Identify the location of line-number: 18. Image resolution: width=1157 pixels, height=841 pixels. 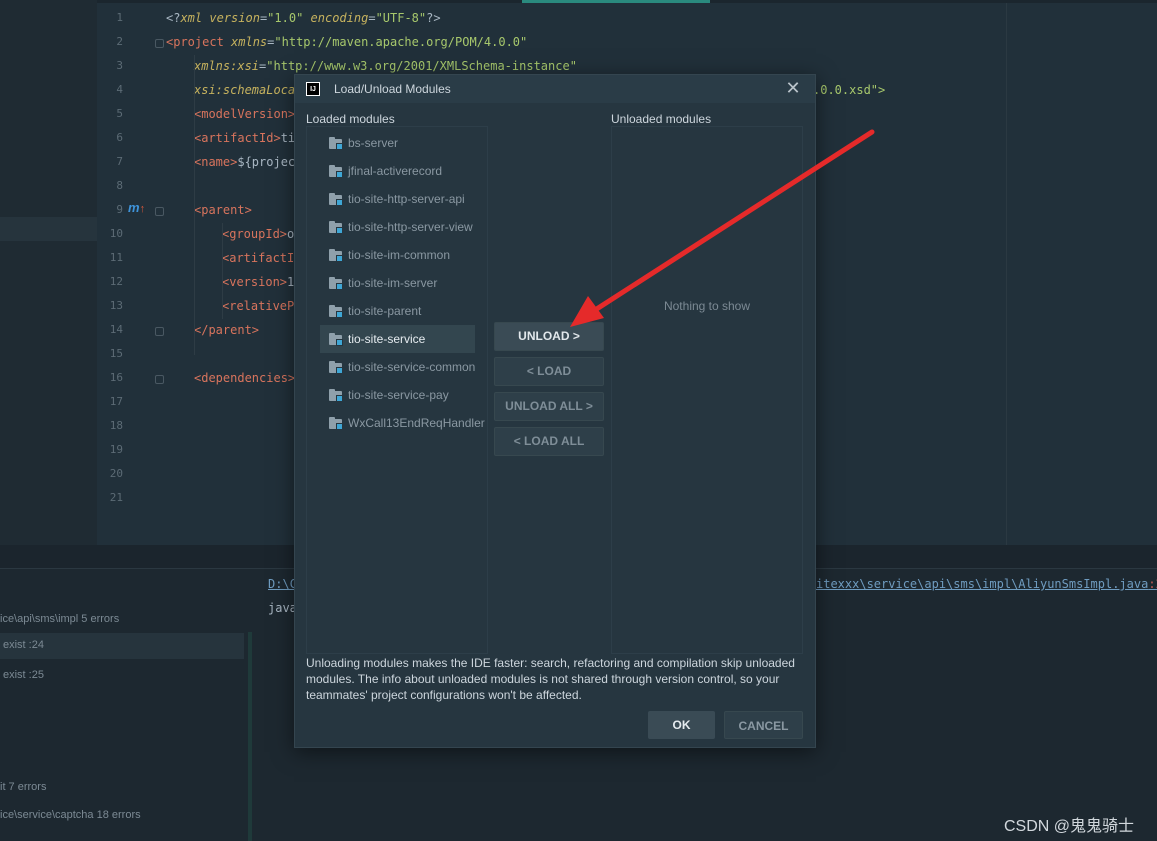
(116, 425).